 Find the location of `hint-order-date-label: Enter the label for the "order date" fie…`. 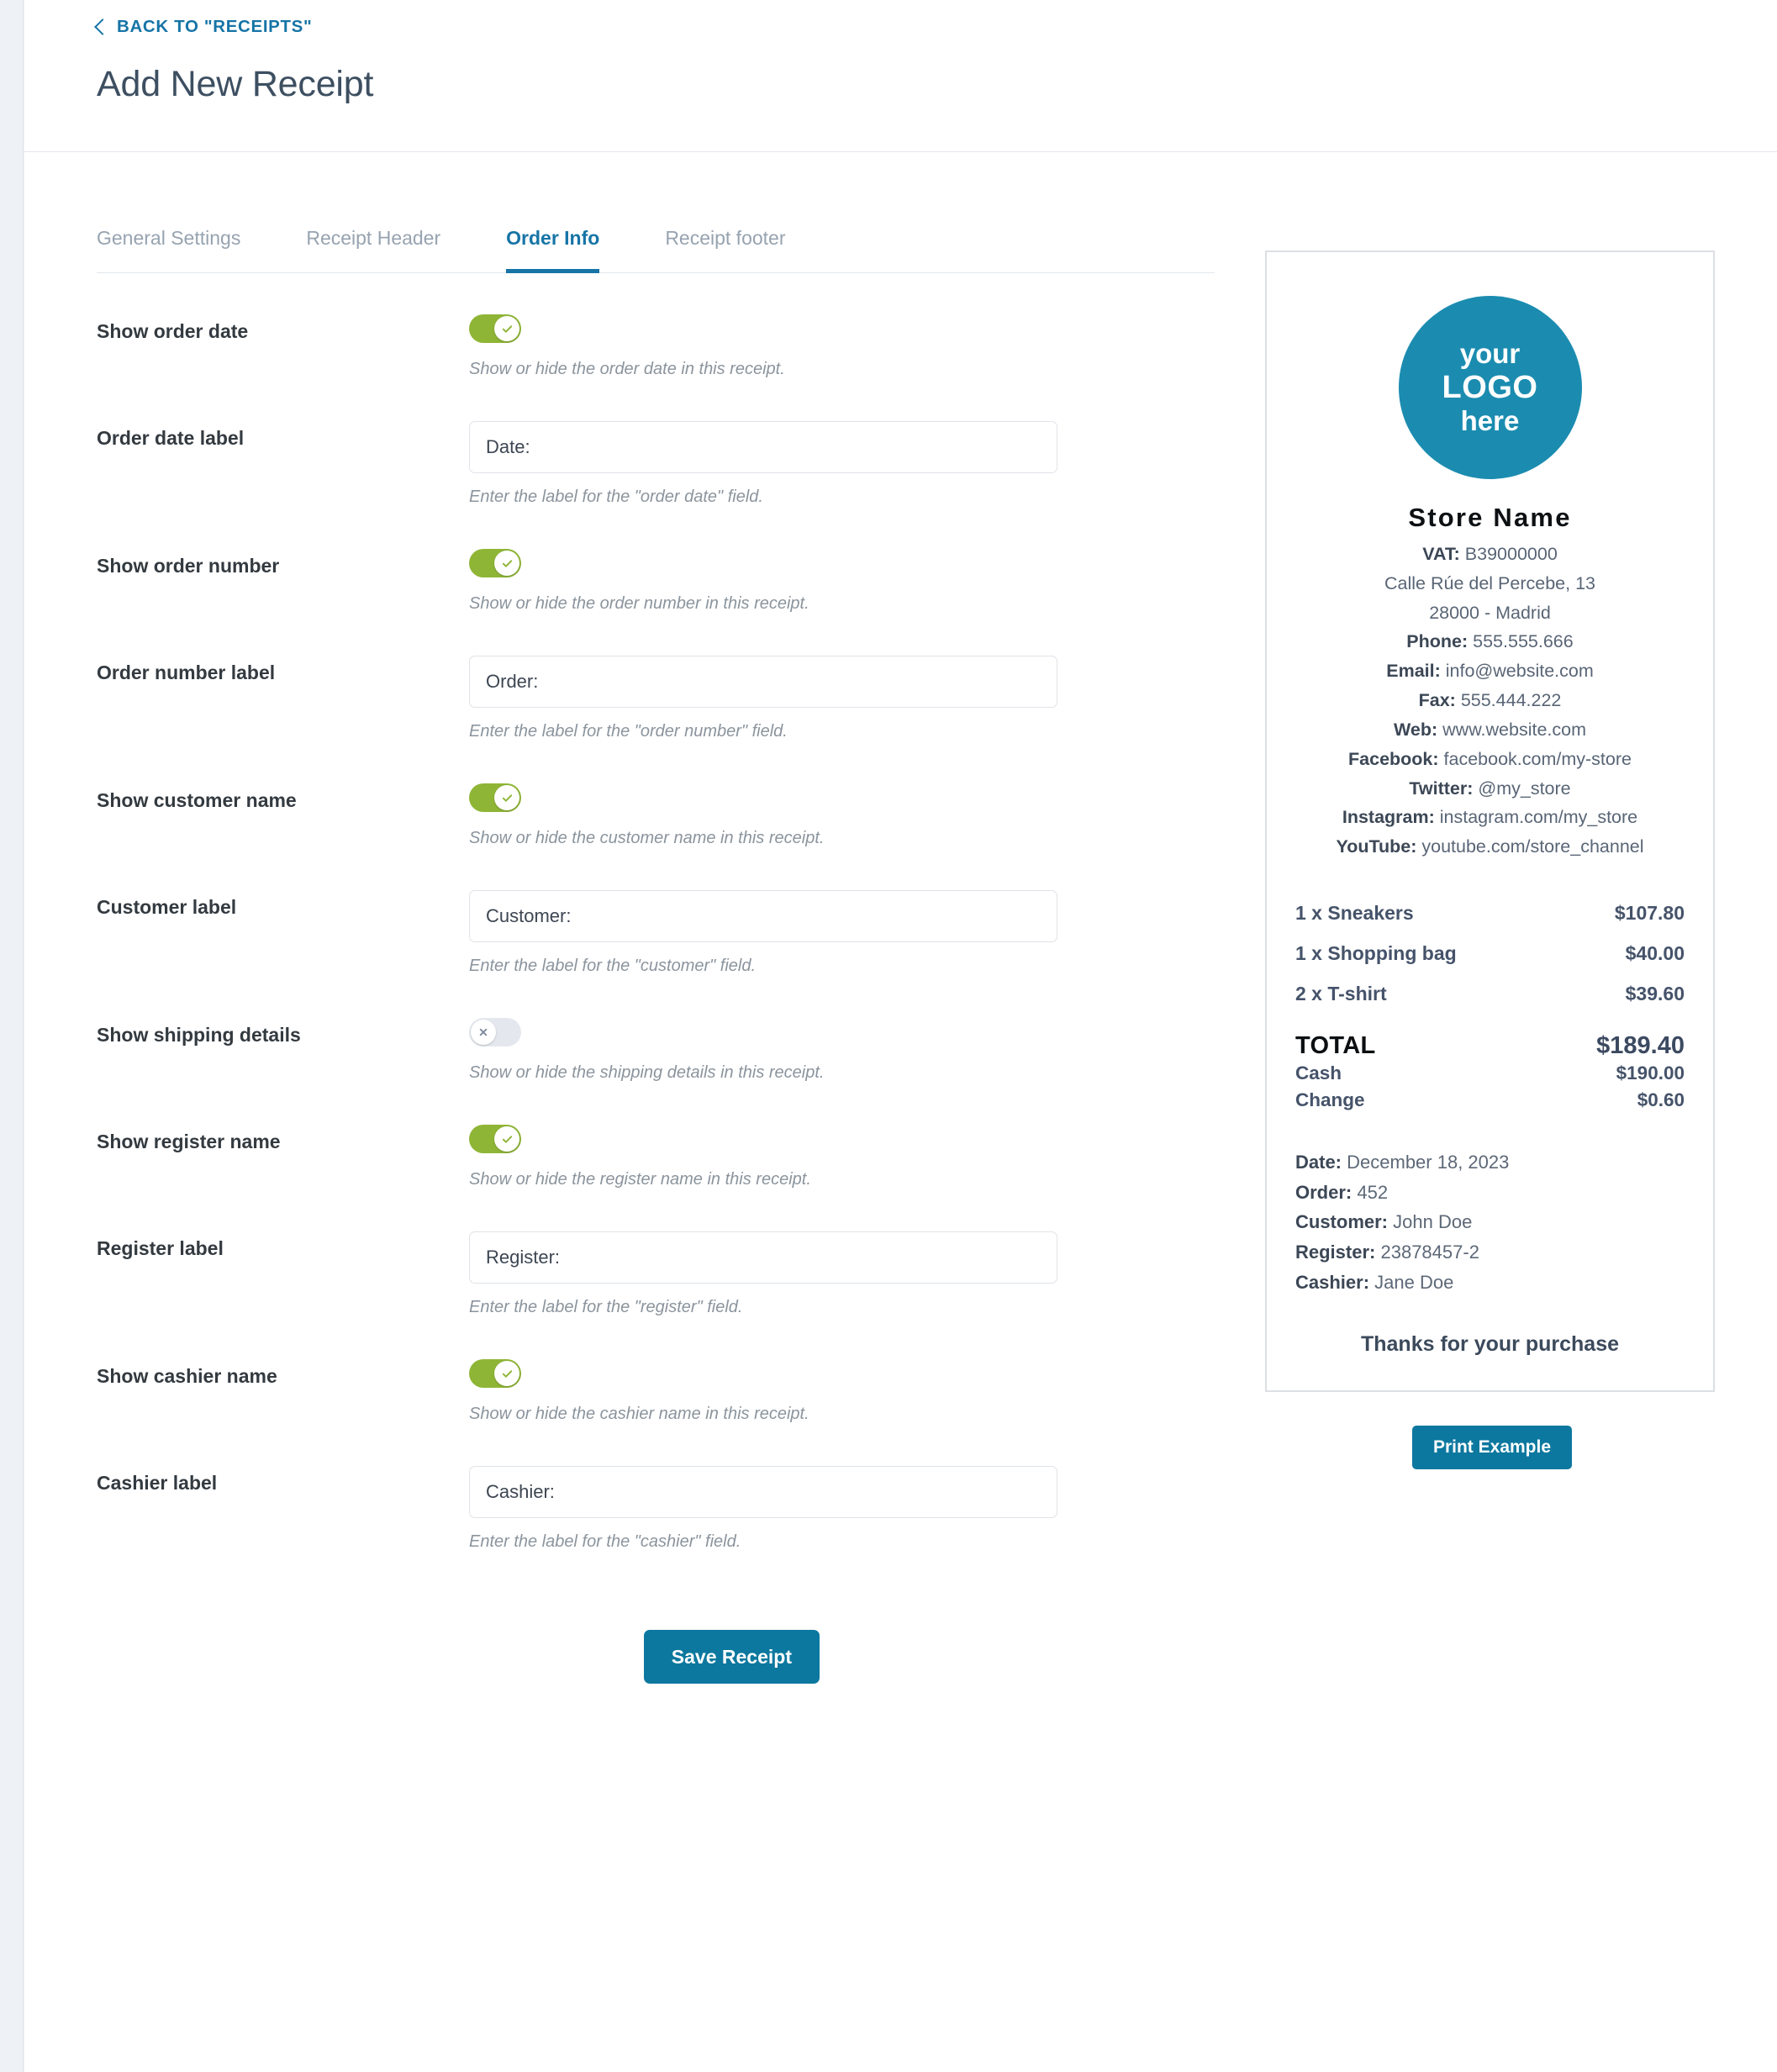

hint-order-date-label: Enter the label for the "order date" fie… is located at coordinates (616, 497).